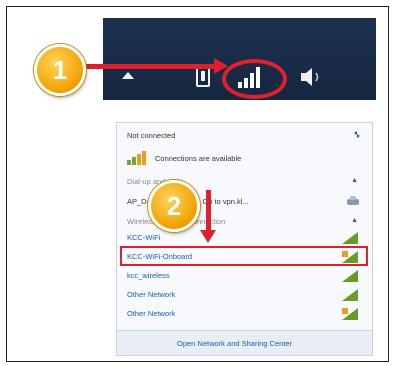 The height and width of the screenshot is (366, 399). What do you see at coordinates (139, 158) in the screenshot?
I see `connections-available-icon` at bounding box center [139, 158].